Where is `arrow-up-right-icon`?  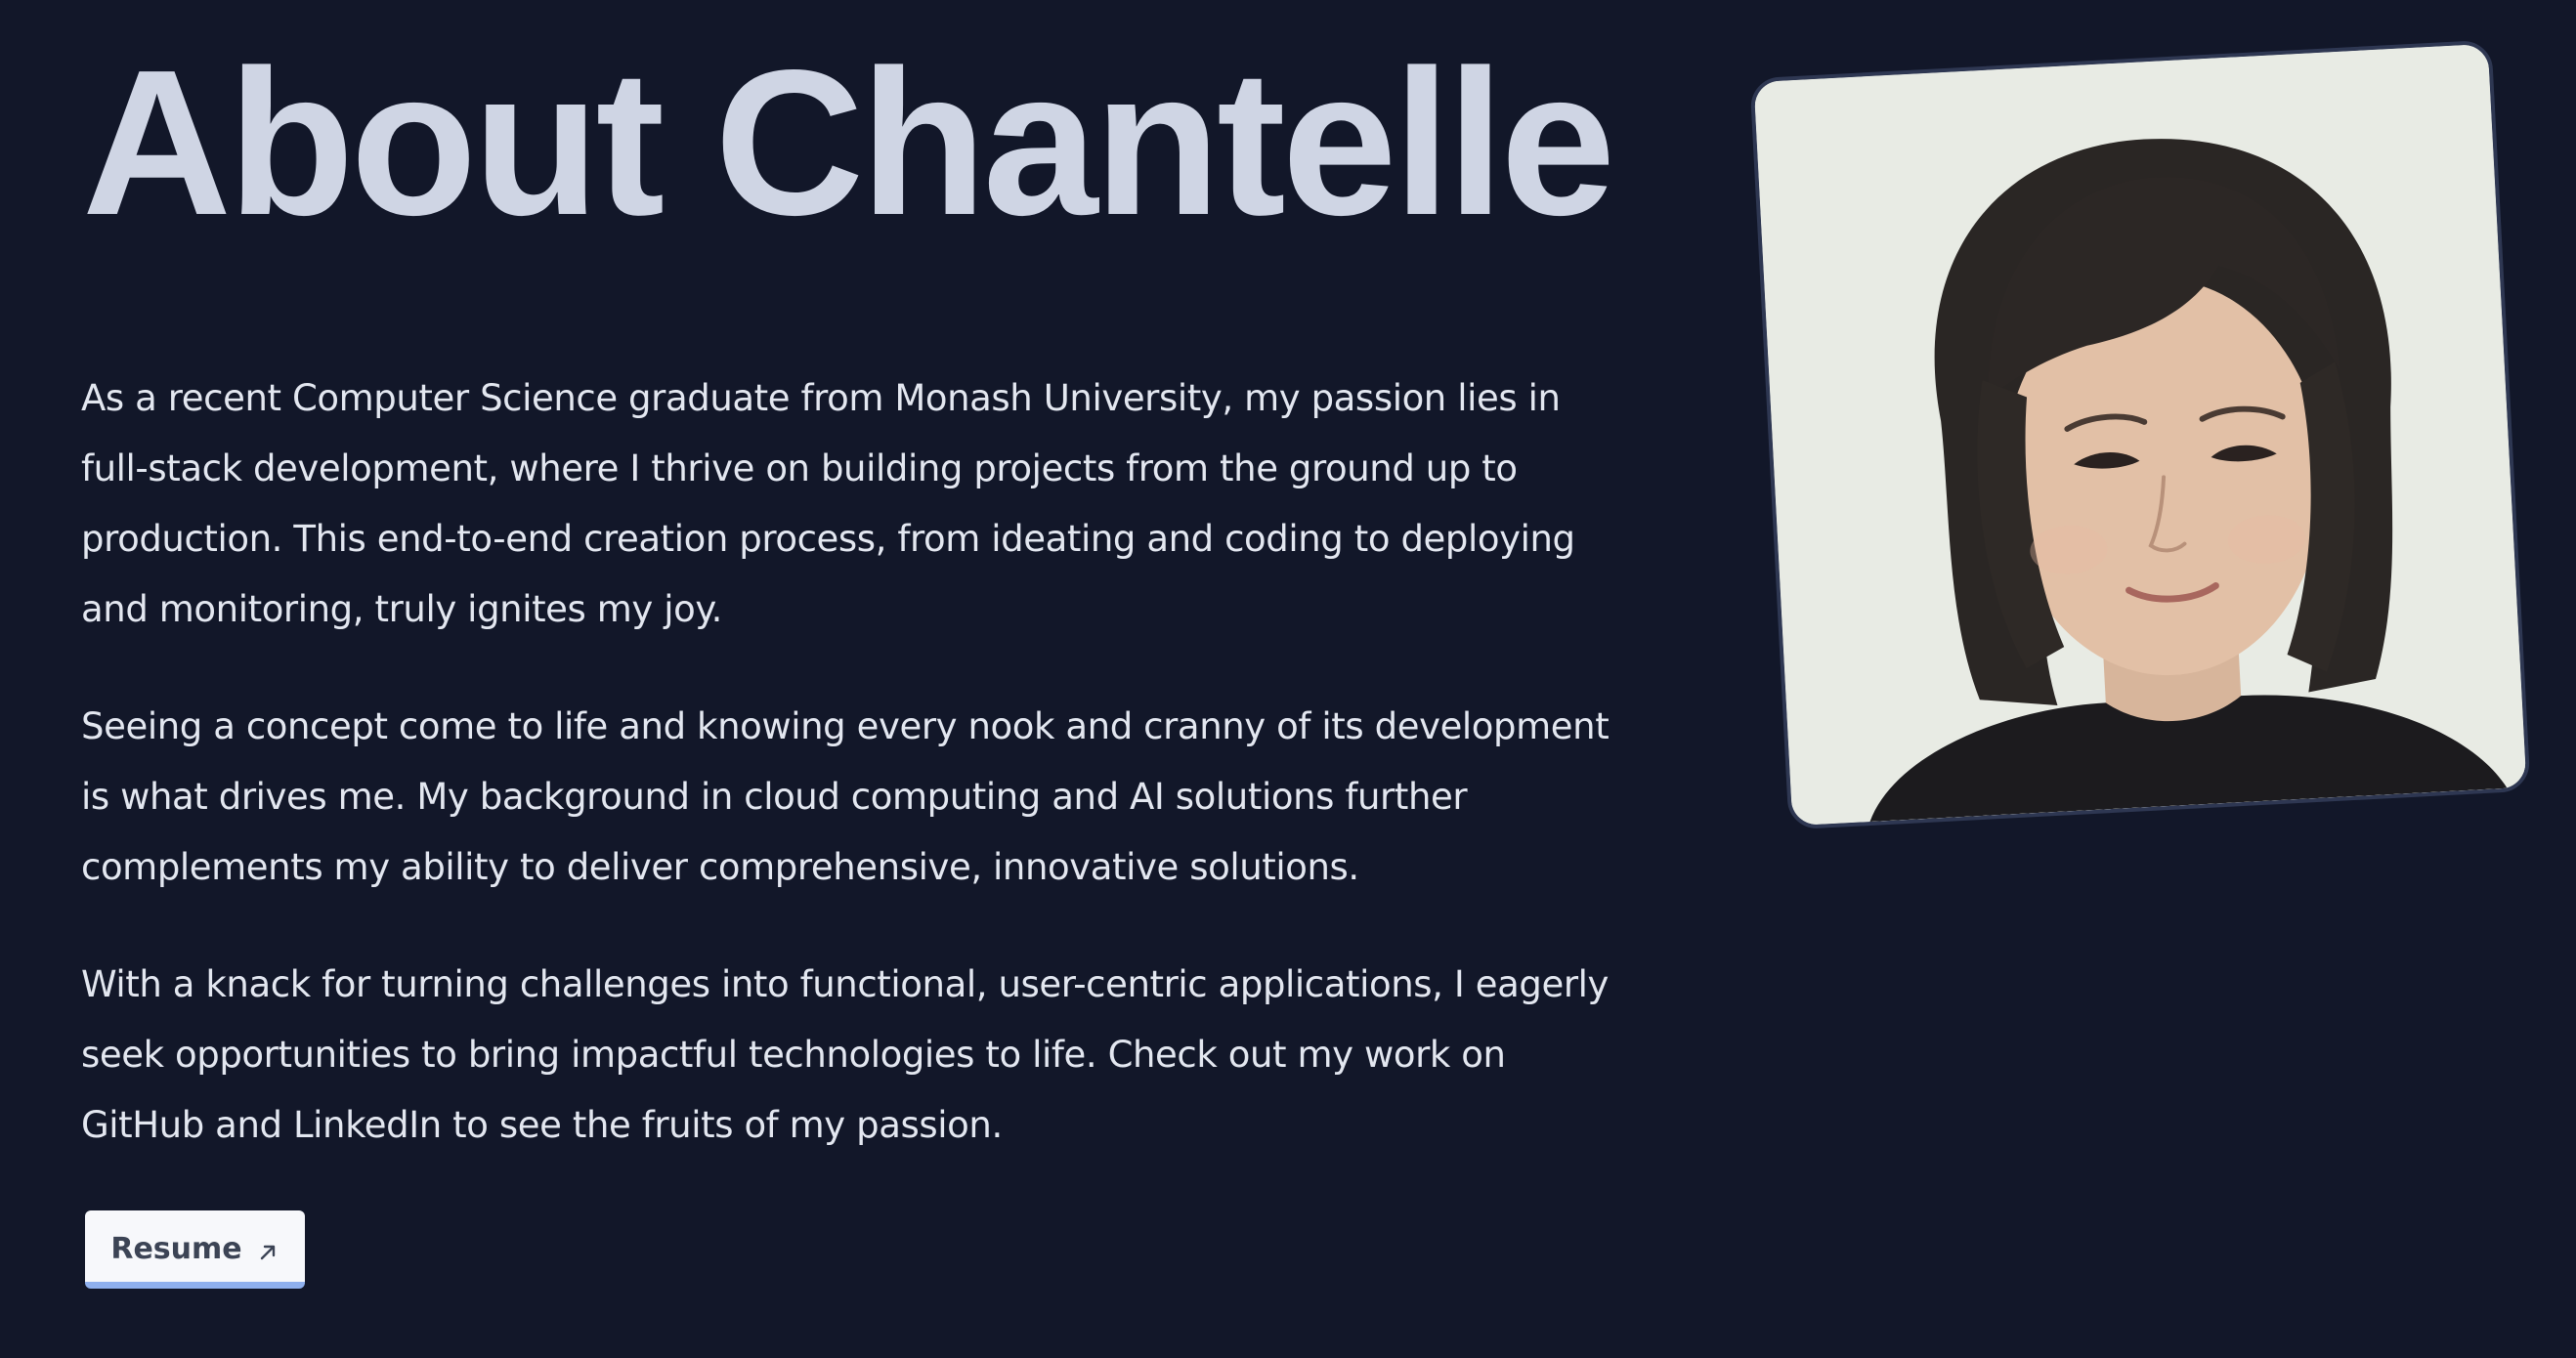 arrow-up-right-icon is located at coordinates (268, 1249).